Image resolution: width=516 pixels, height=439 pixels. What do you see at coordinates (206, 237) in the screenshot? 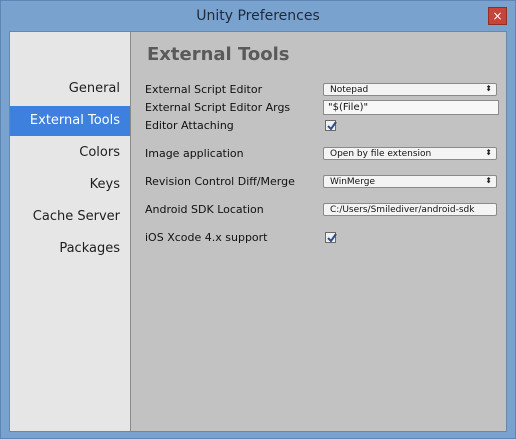
I see `ios-xcode-label: iOS Xcode 4.x support` at bounding box center [206, 237].